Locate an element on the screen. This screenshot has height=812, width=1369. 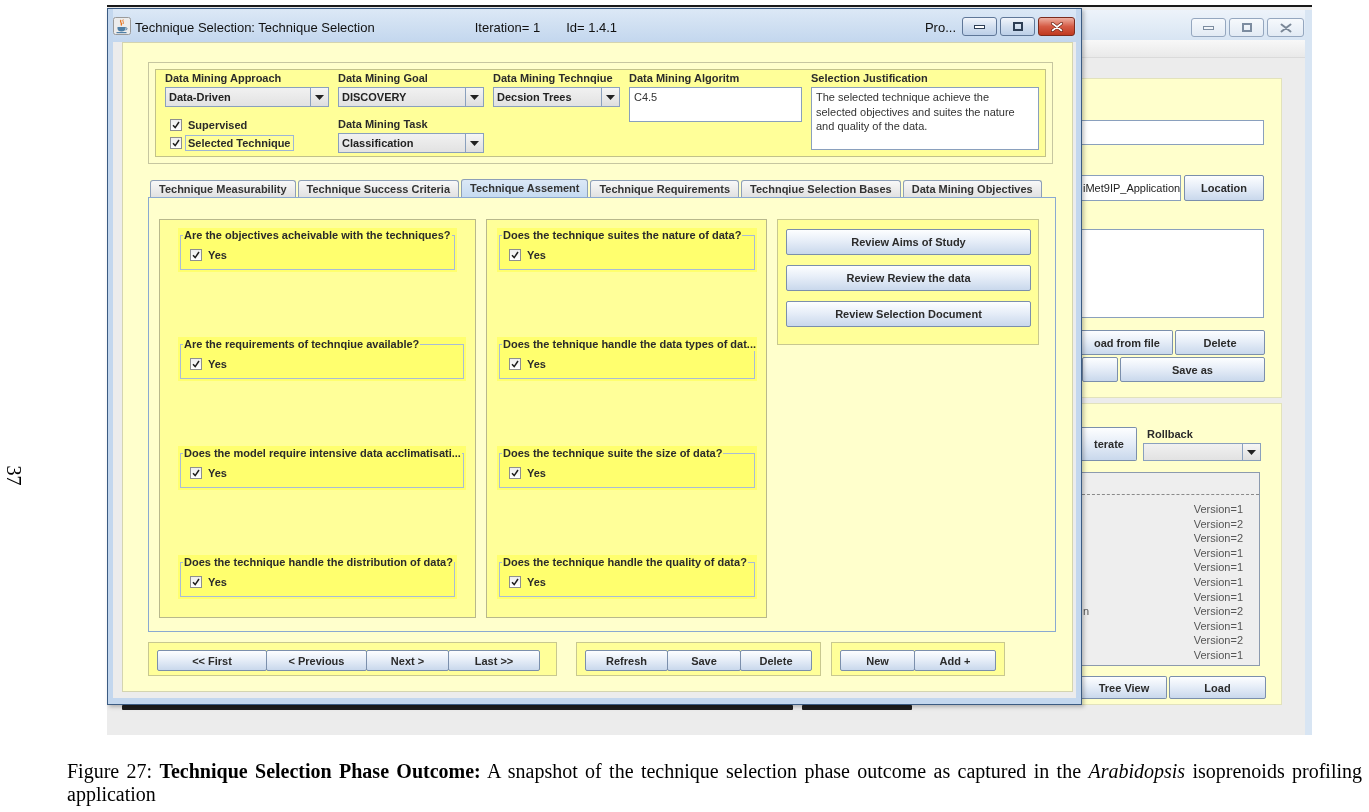
question-text: Does the technique handle the distribution of data? is located at coordinates (318, 562).